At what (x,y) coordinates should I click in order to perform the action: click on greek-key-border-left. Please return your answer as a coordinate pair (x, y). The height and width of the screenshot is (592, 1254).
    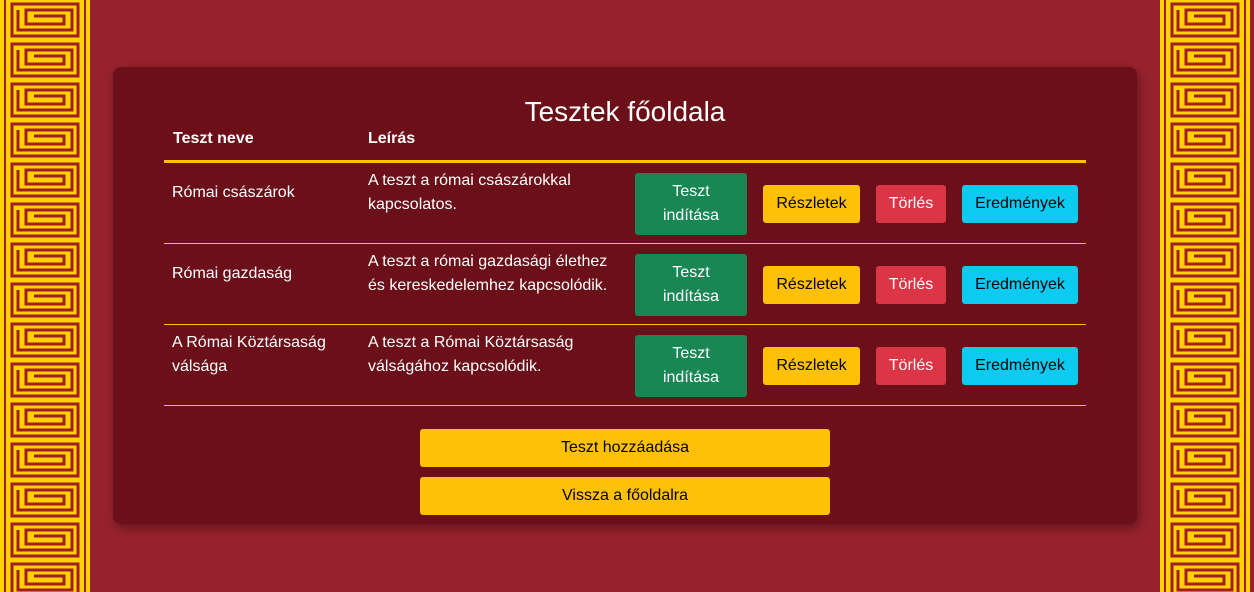
    Looking at the image, I should click on (45, 296).